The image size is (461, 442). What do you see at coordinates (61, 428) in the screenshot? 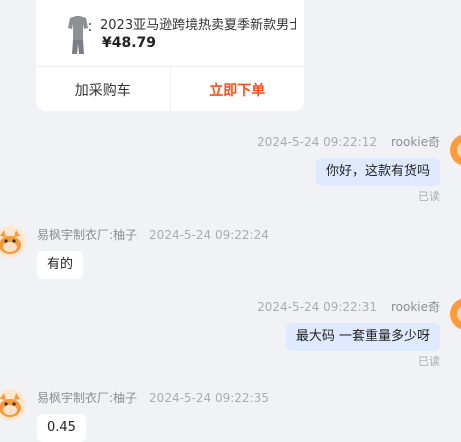
I see `message-bubble-incoming: 0.45` at bounding box center [61, 428].